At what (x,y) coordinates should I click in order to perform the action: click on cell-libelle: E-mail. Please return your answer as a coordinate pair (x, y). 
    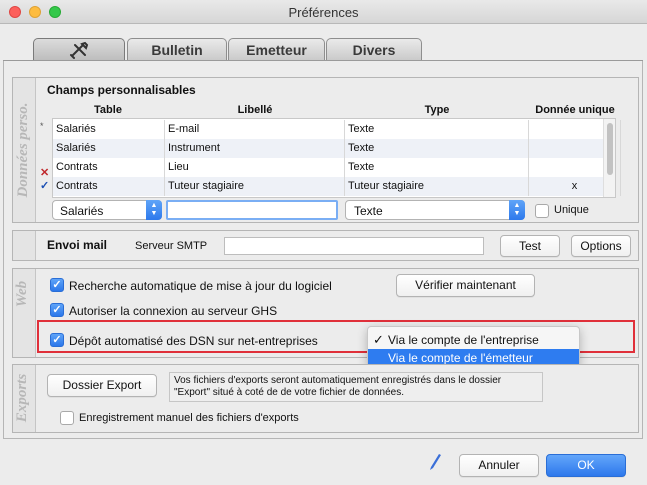
    Looking at the image, I should click on (255, 129).